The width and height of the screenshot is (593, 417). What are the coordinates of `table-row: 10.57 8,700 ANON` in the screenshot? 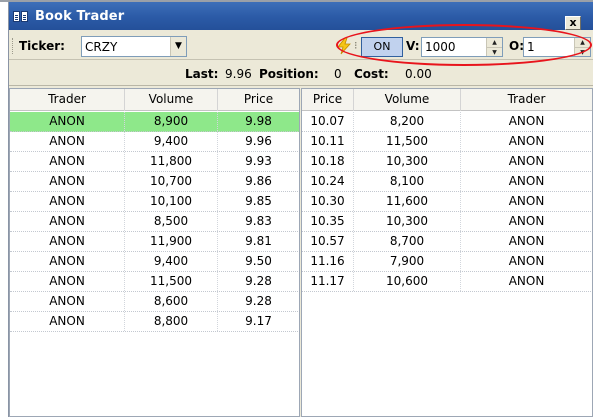 It's located at (447, 242).